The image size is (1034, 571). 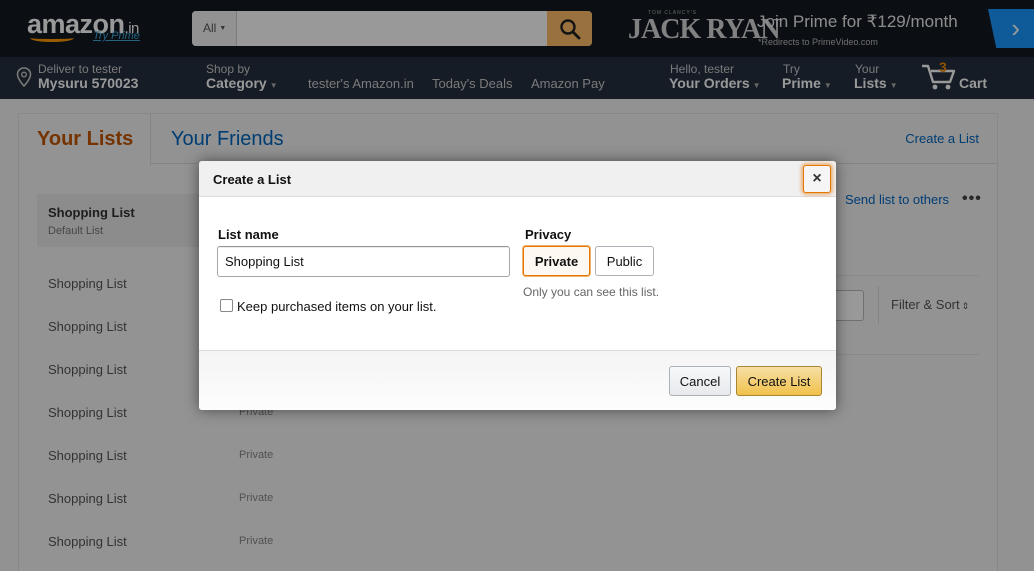 What do you see at coordinates (517, 380) in the screenshot?
I see `dialog-footer: Cancel Create List` at bounding box center [517, 380].